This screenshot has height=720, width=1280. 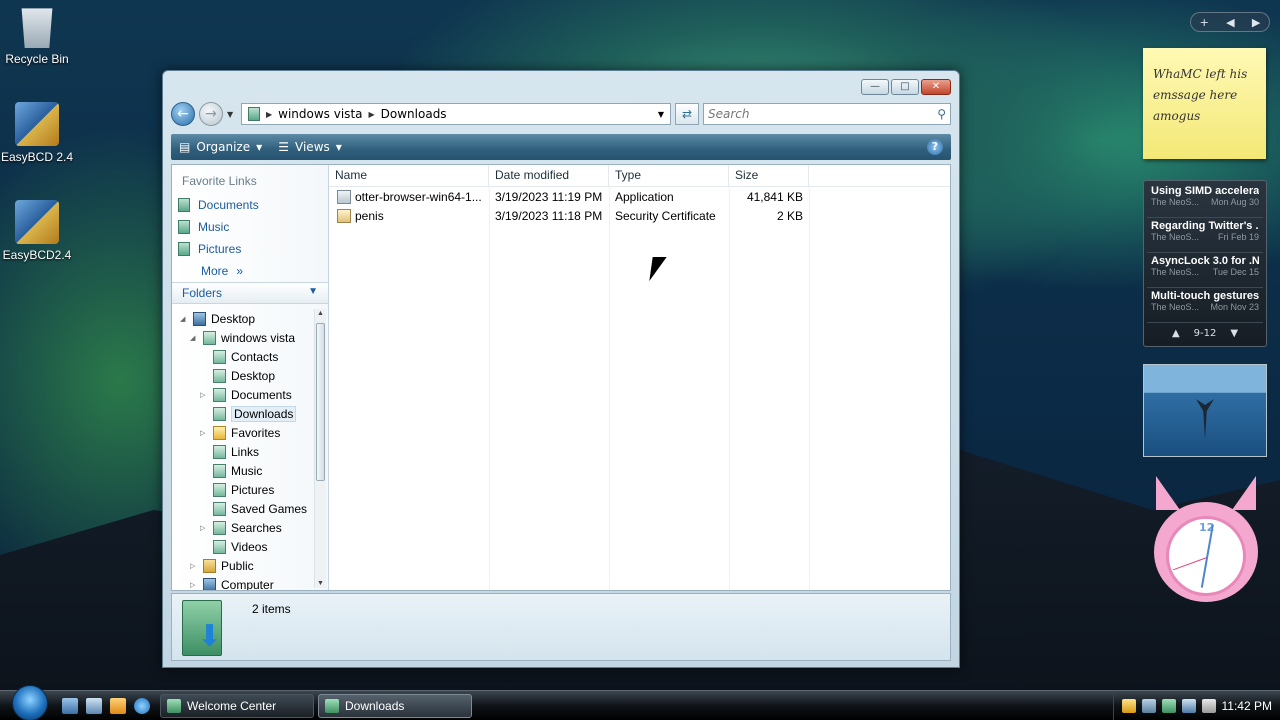 What do you see at coordinates (237, 705) in the screenshot?
I see `taskbar-item-welcome-center: Welcome Center` at bounding box center [237, 705].